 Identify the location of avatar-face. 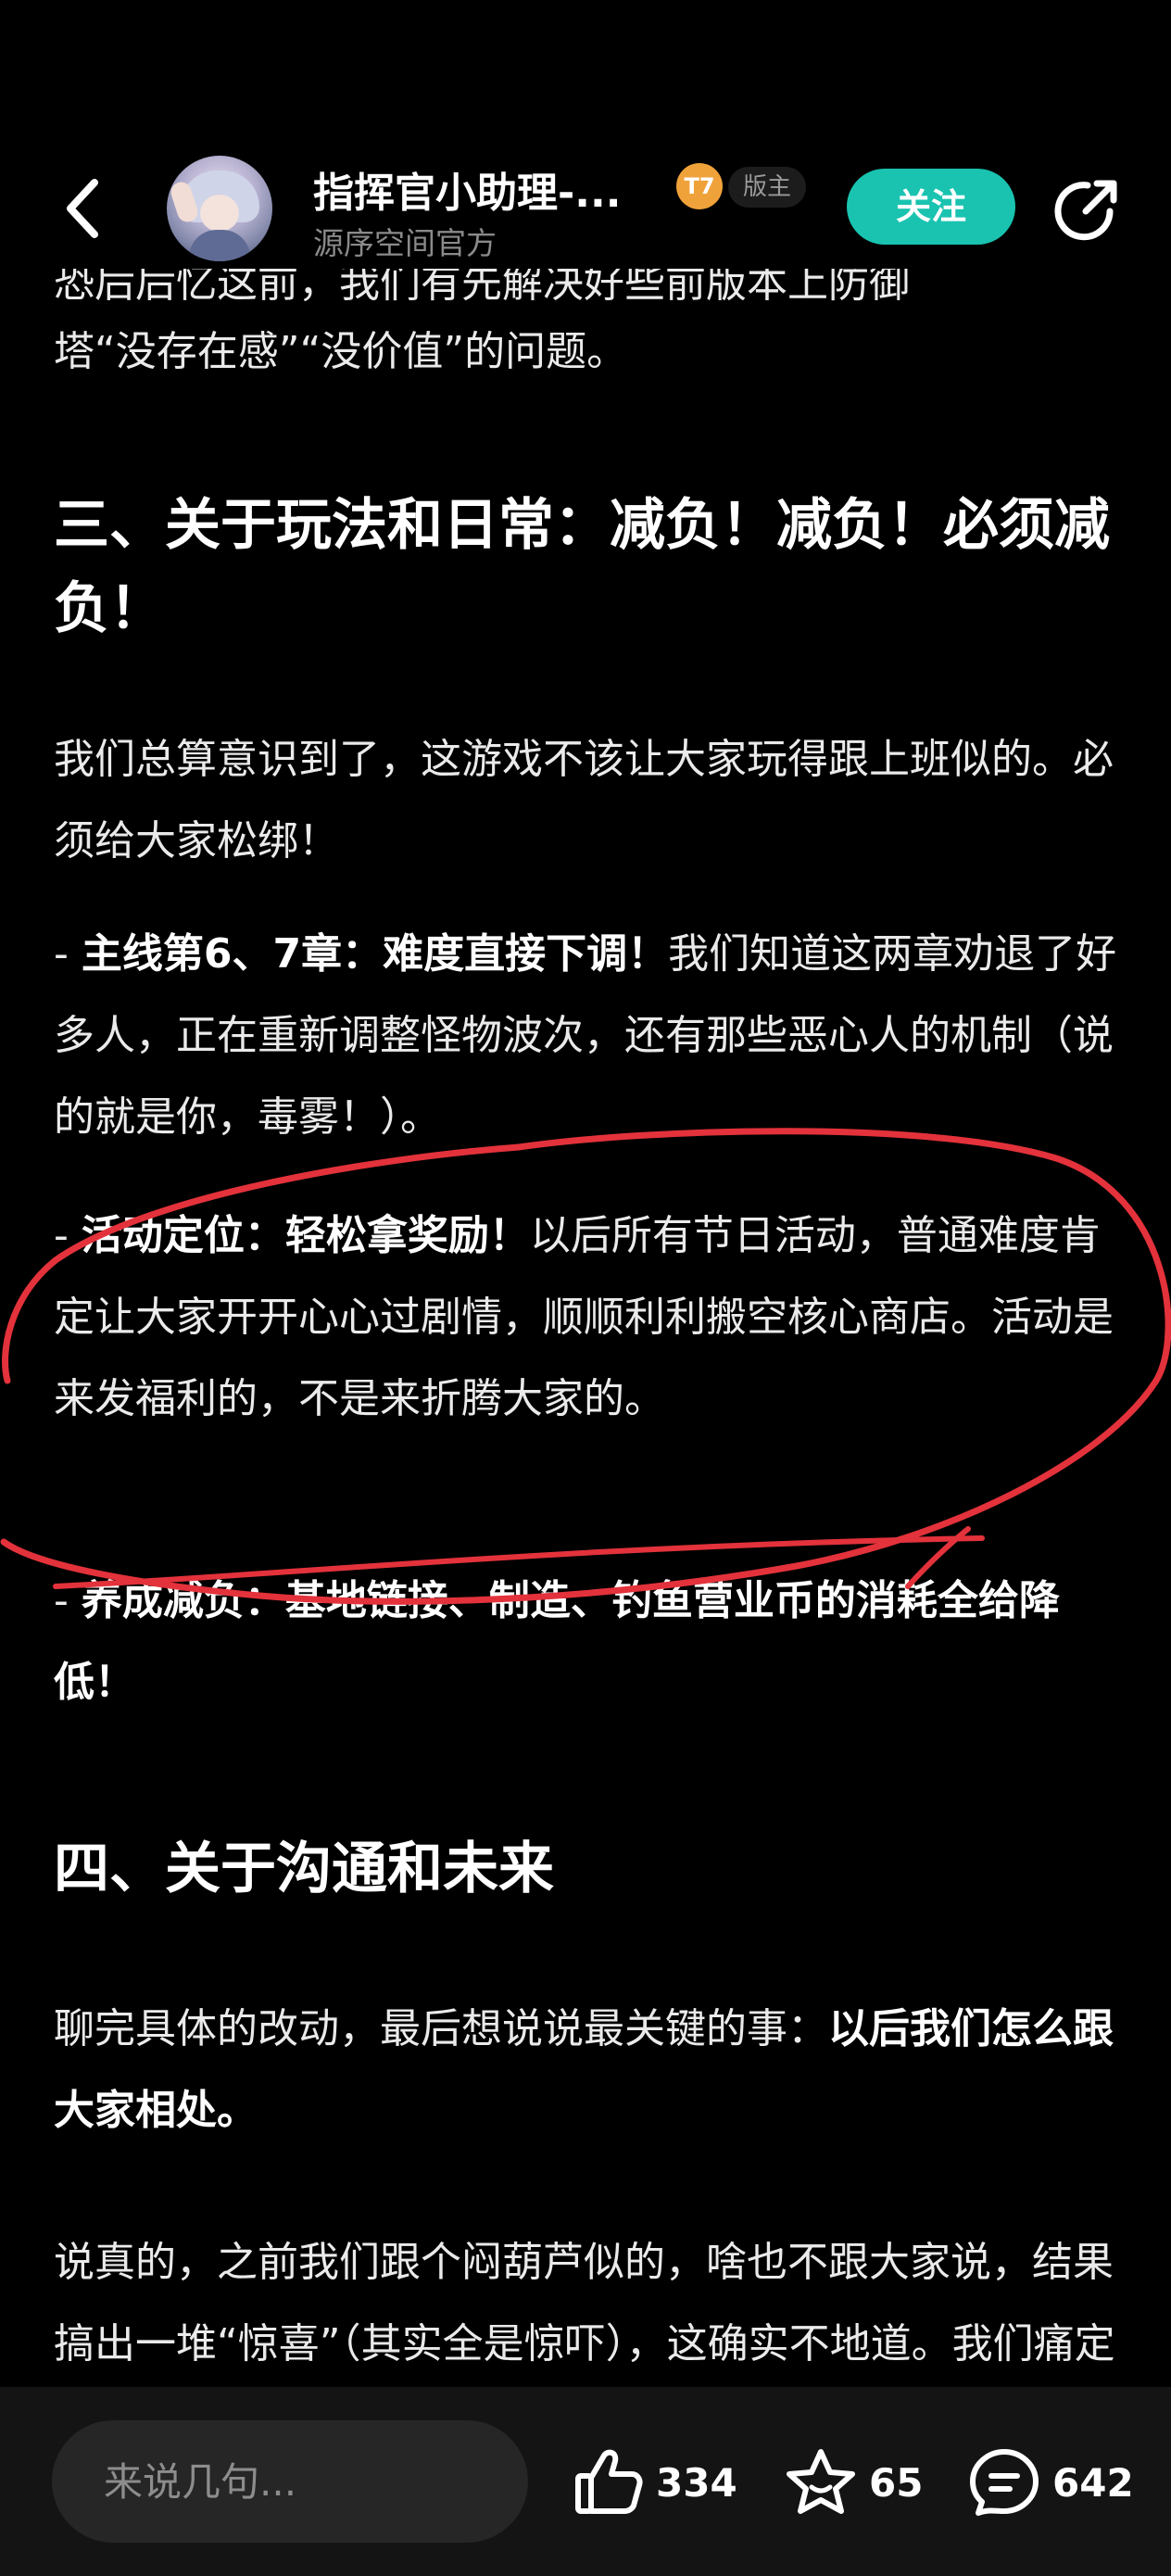
(220, 213).